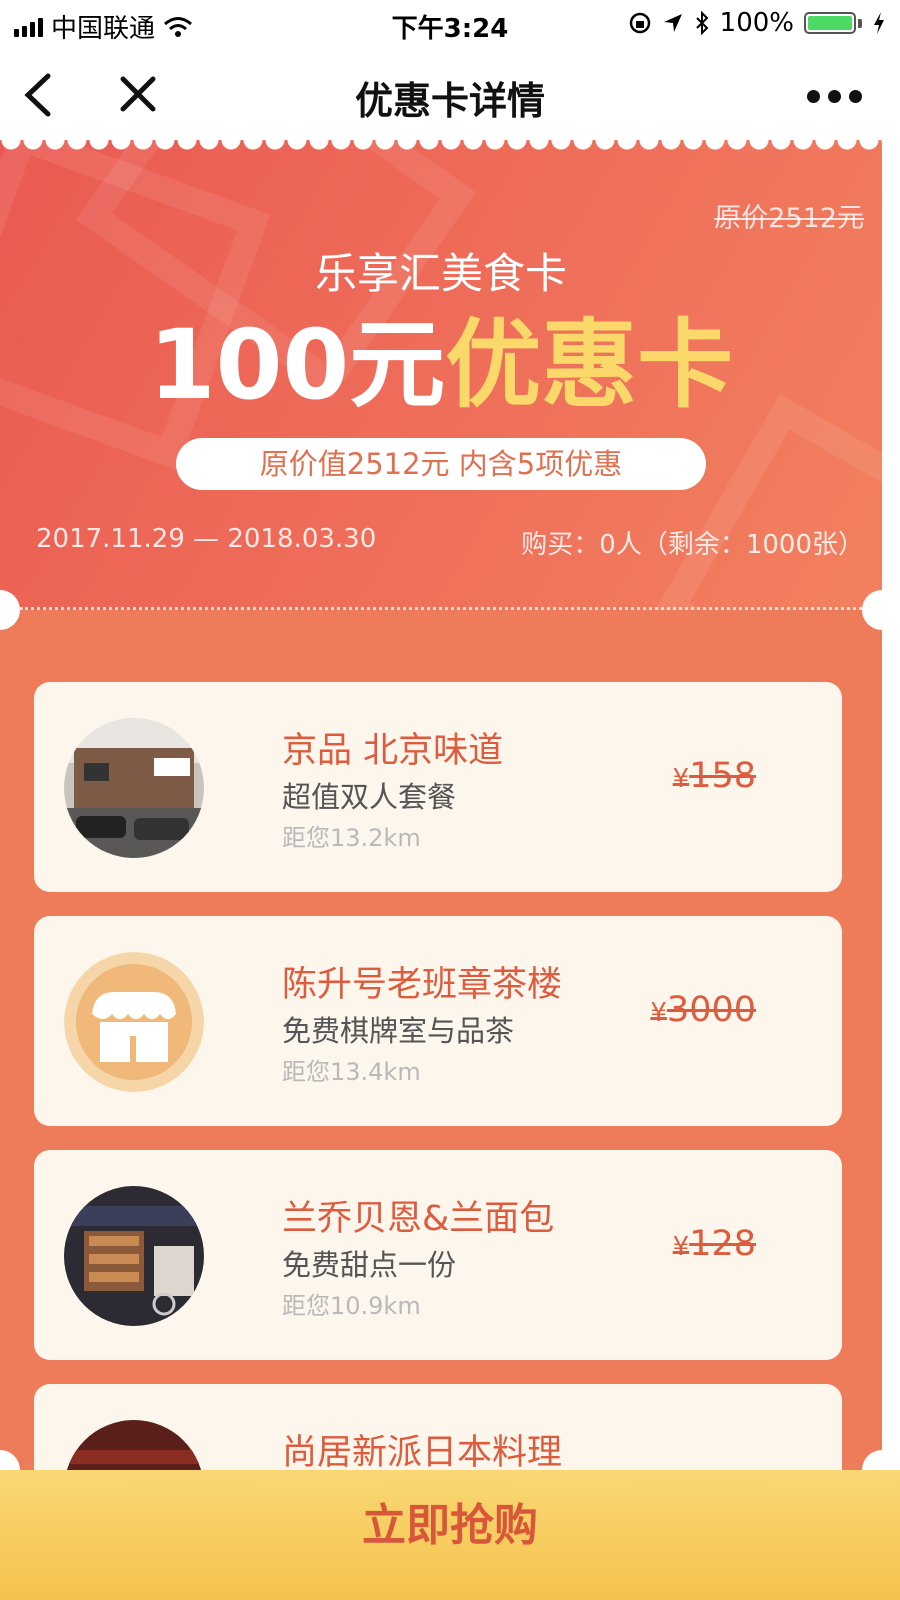 The height and width of the screenshot is (1600, 900). Describe the element at coordinates (711, 1010) in the screenshot. I see `price-value: 3000` at that location.